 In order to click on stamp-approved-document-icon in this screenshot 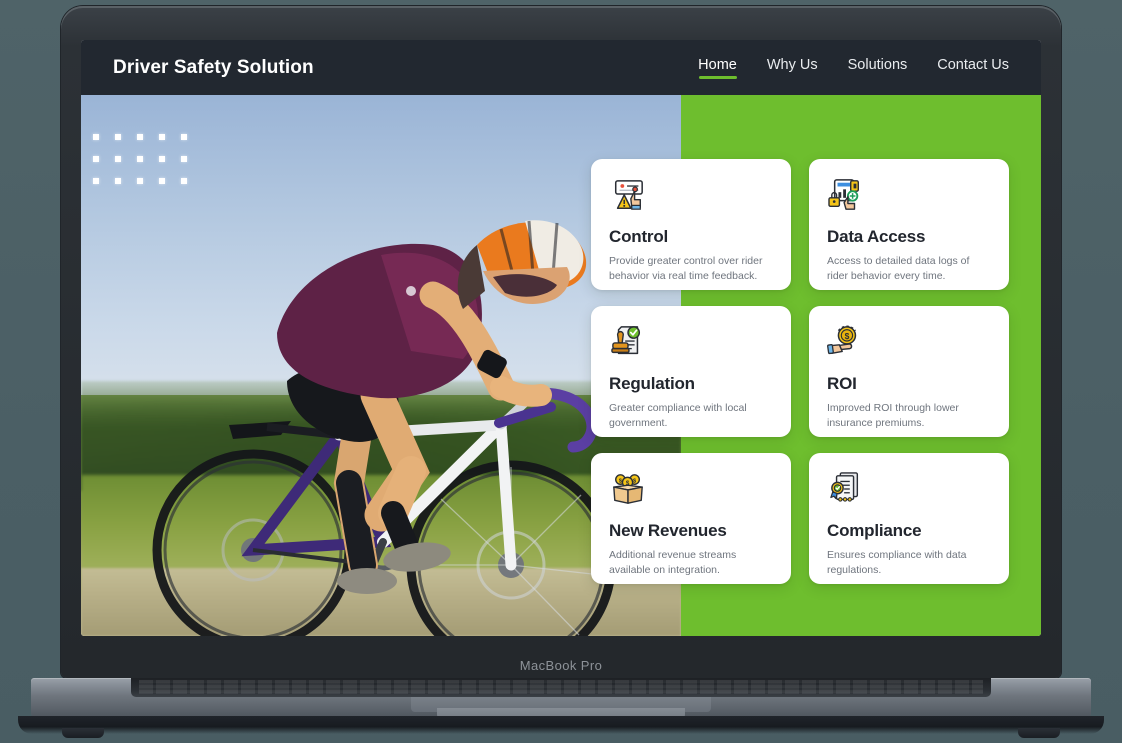, I will do `click(626, 340)`.